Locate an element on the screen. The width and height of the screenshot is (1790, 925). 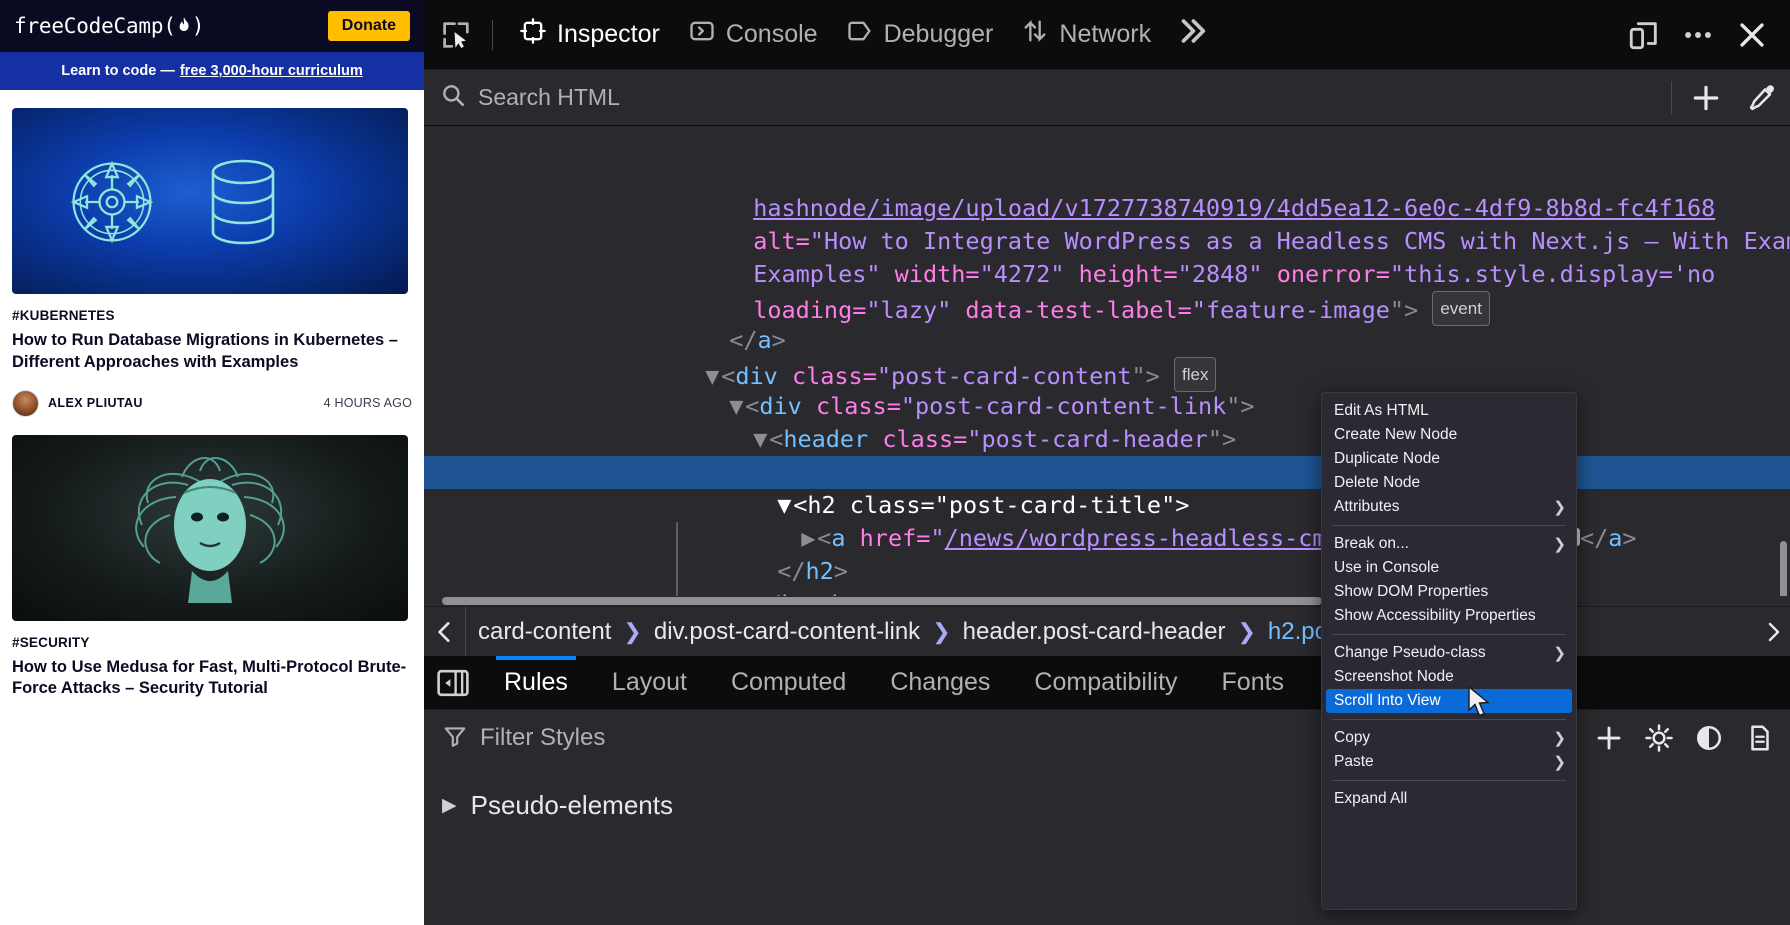
menu-item-screenshot-node: Screenshot Node is located at coordinates (1449, 677).